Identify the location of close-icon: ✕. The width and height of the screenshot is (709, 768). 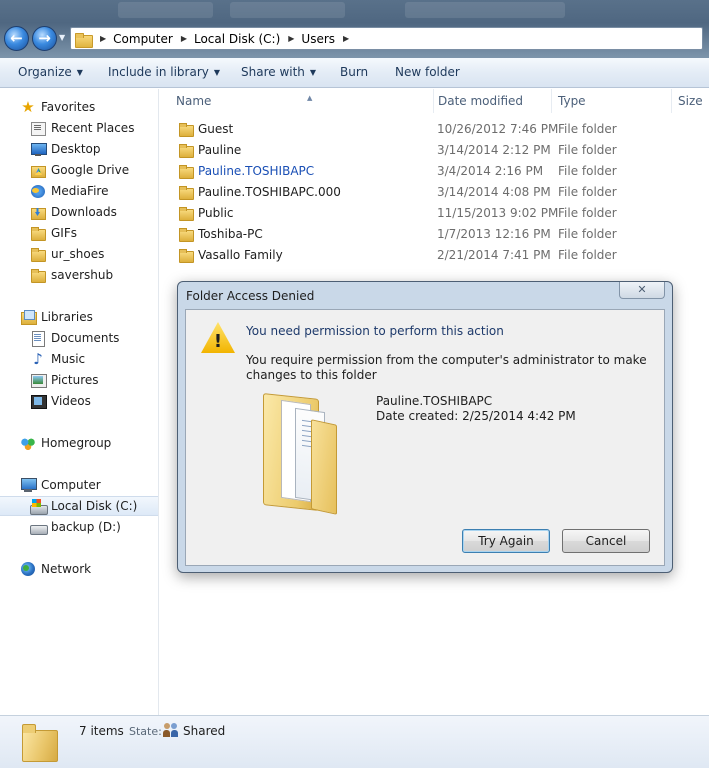
(642, 289).